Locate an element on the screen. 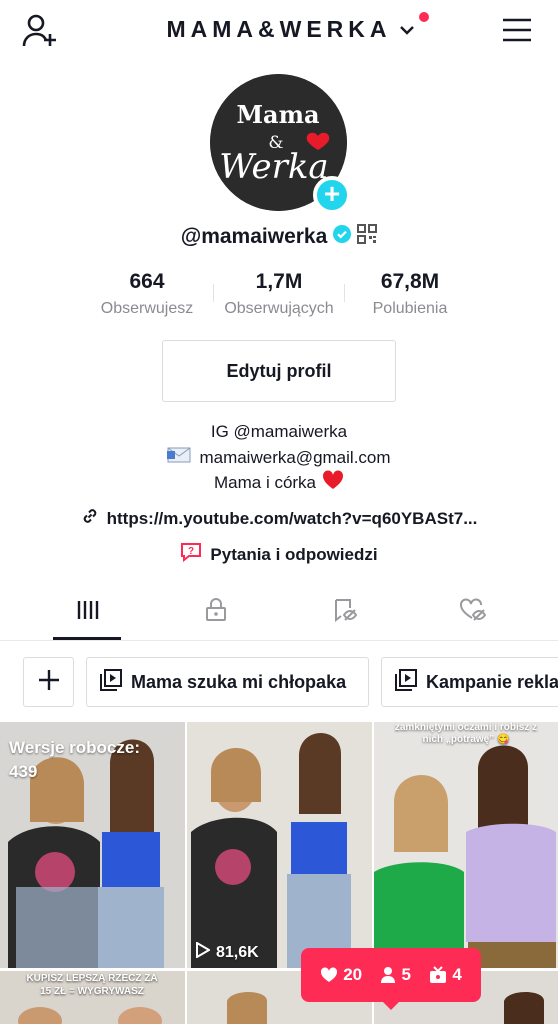  playlist-label: Kampanie rekla is located at coordinates (492, 681).